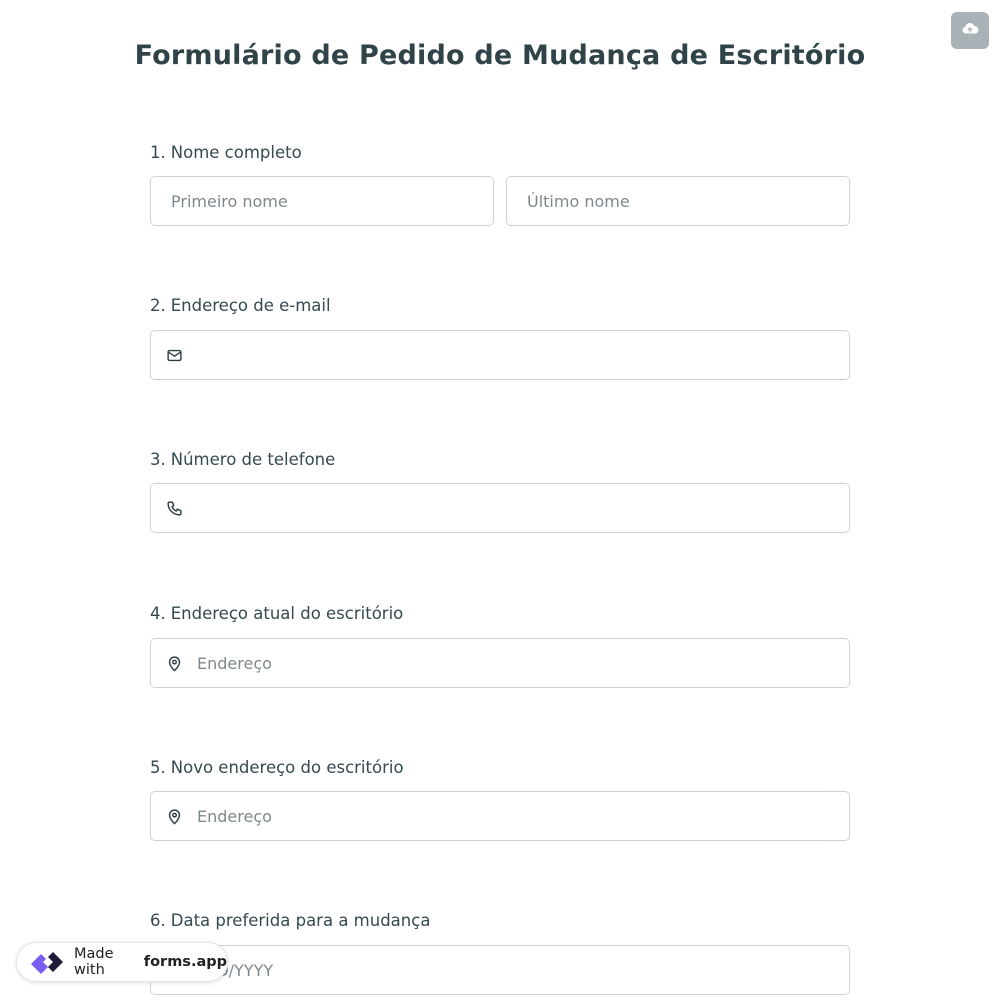 This screenshot has height=1000, width=1000. I want to click on email-field, so click(500, 355).